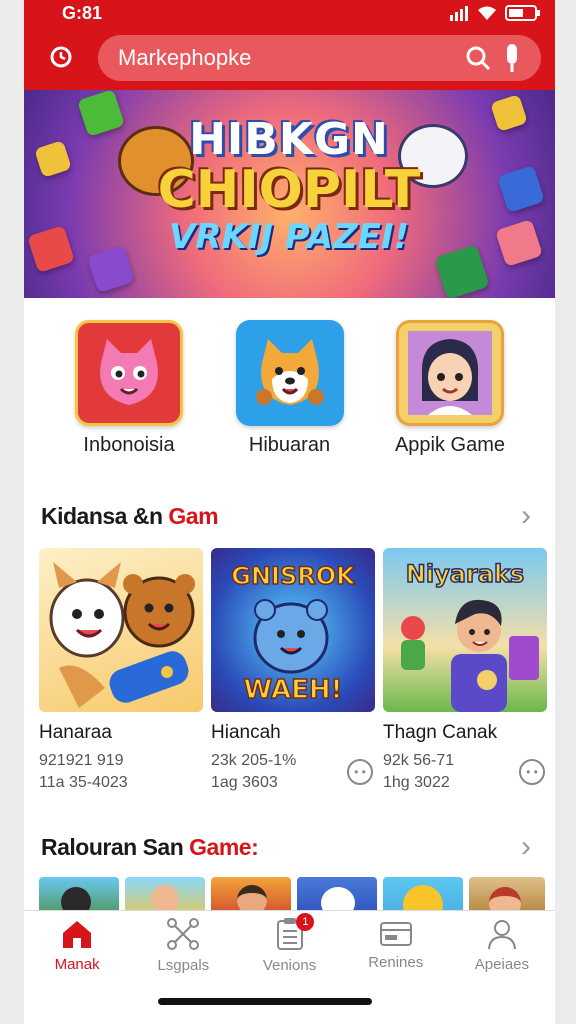 This screenshot has height=1024, width=576. Describe the element at coordinates (183, 934) in the screenshot. I see `network-icon` at that location.